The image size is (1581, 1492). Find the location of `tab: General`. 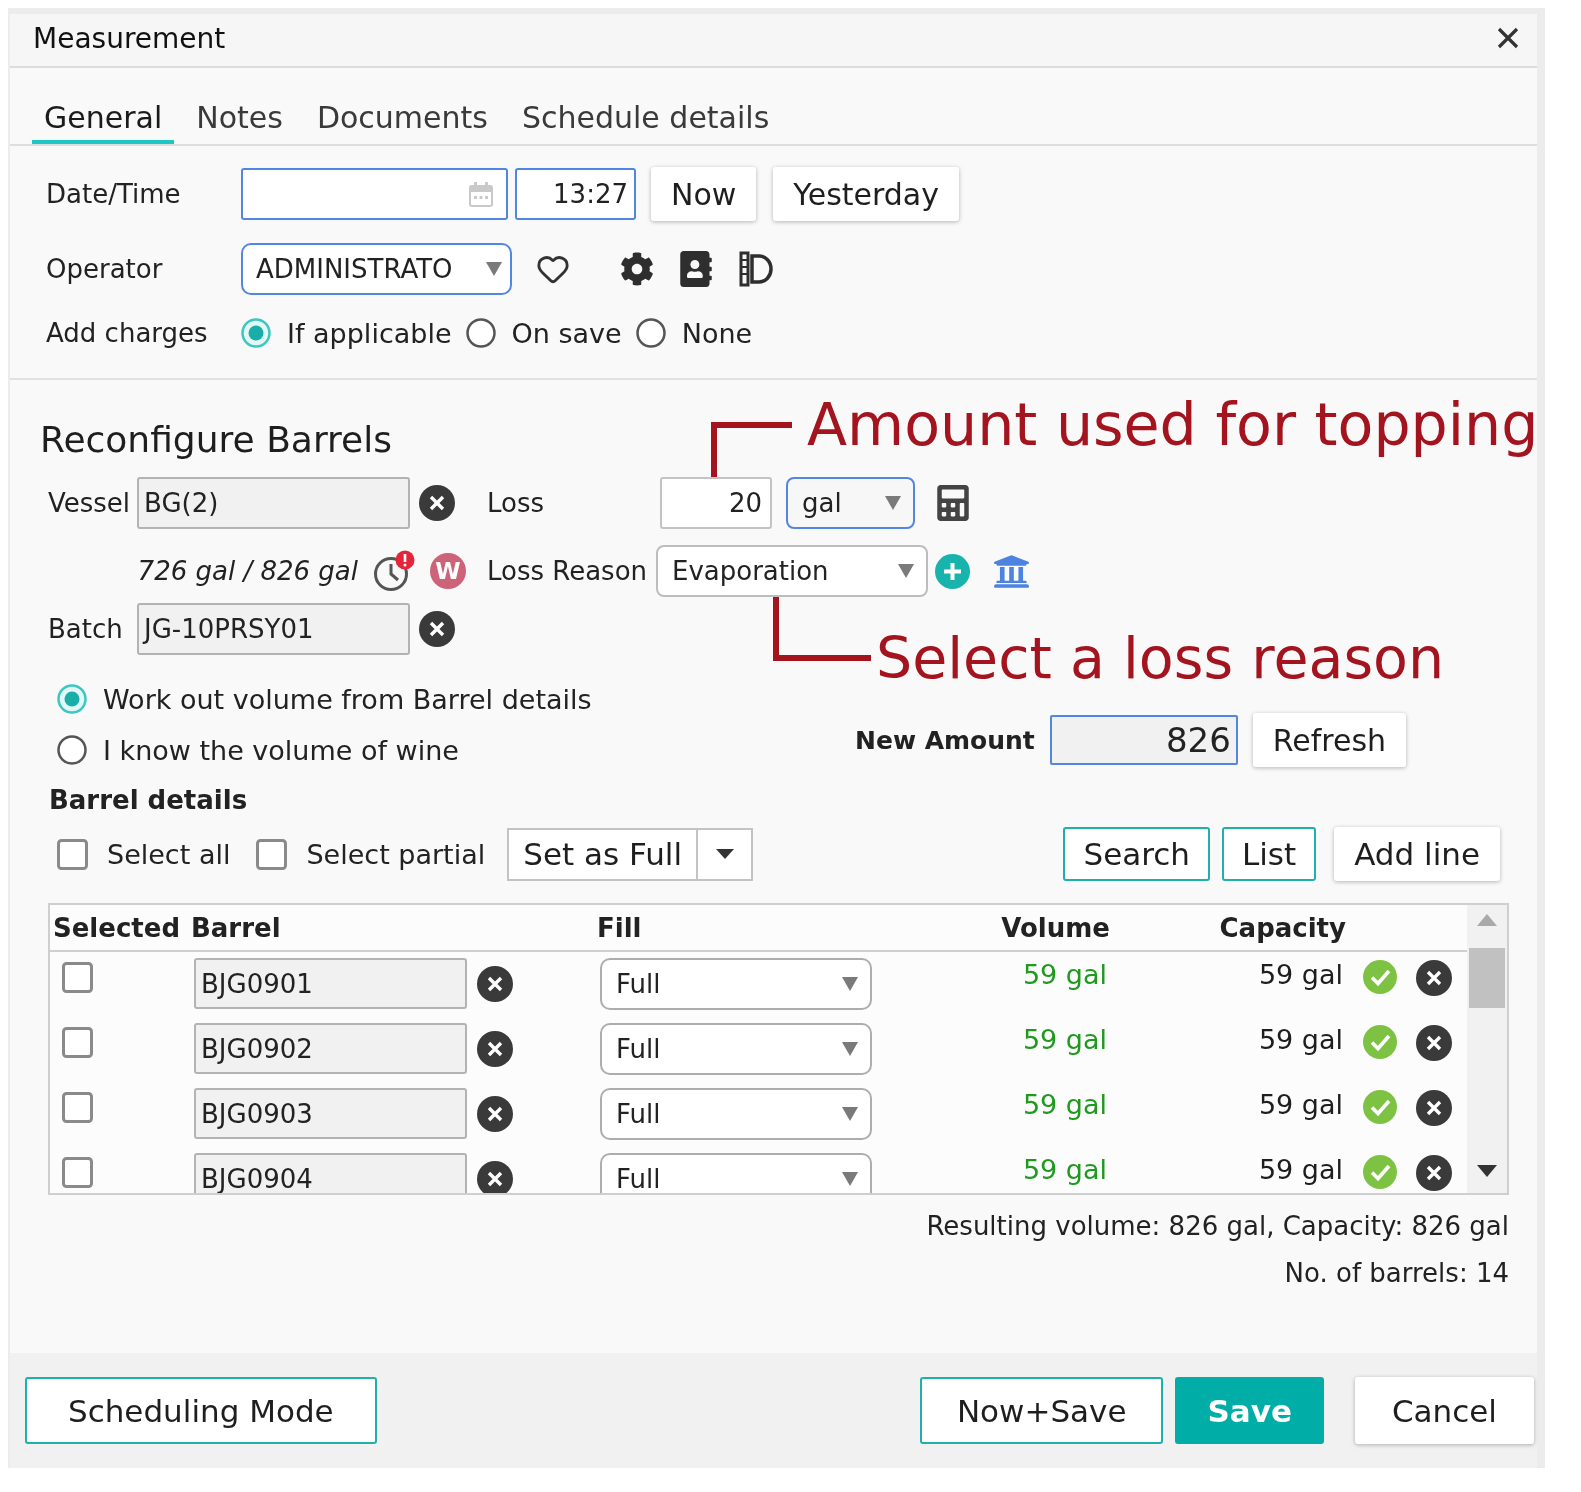

tab: General is located at coordinates (103, 122).